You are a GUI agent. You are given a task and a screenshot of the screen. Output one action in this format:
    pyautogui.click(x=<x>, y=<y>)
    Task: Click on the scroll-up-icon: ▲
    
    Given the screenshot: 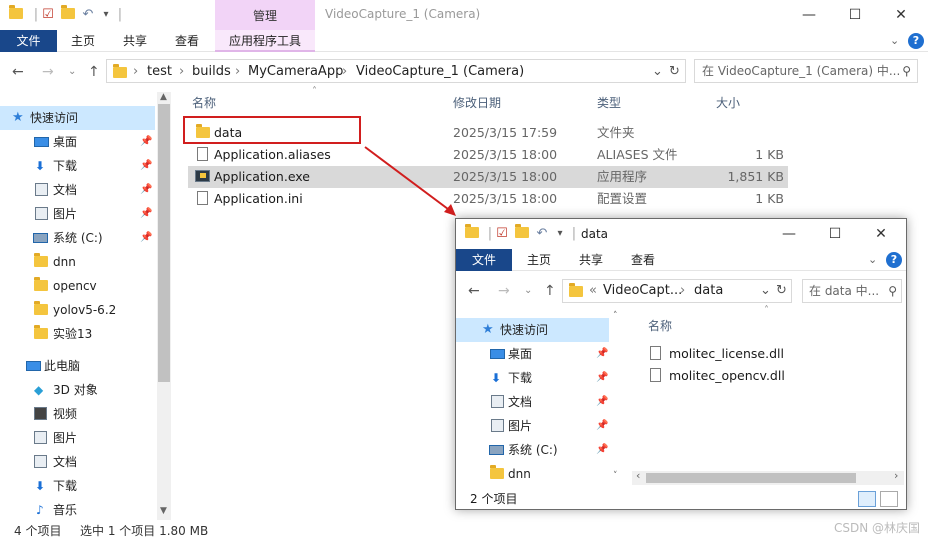 What is the action you would take?
    pyautogui.click(x=163, y=97)
    